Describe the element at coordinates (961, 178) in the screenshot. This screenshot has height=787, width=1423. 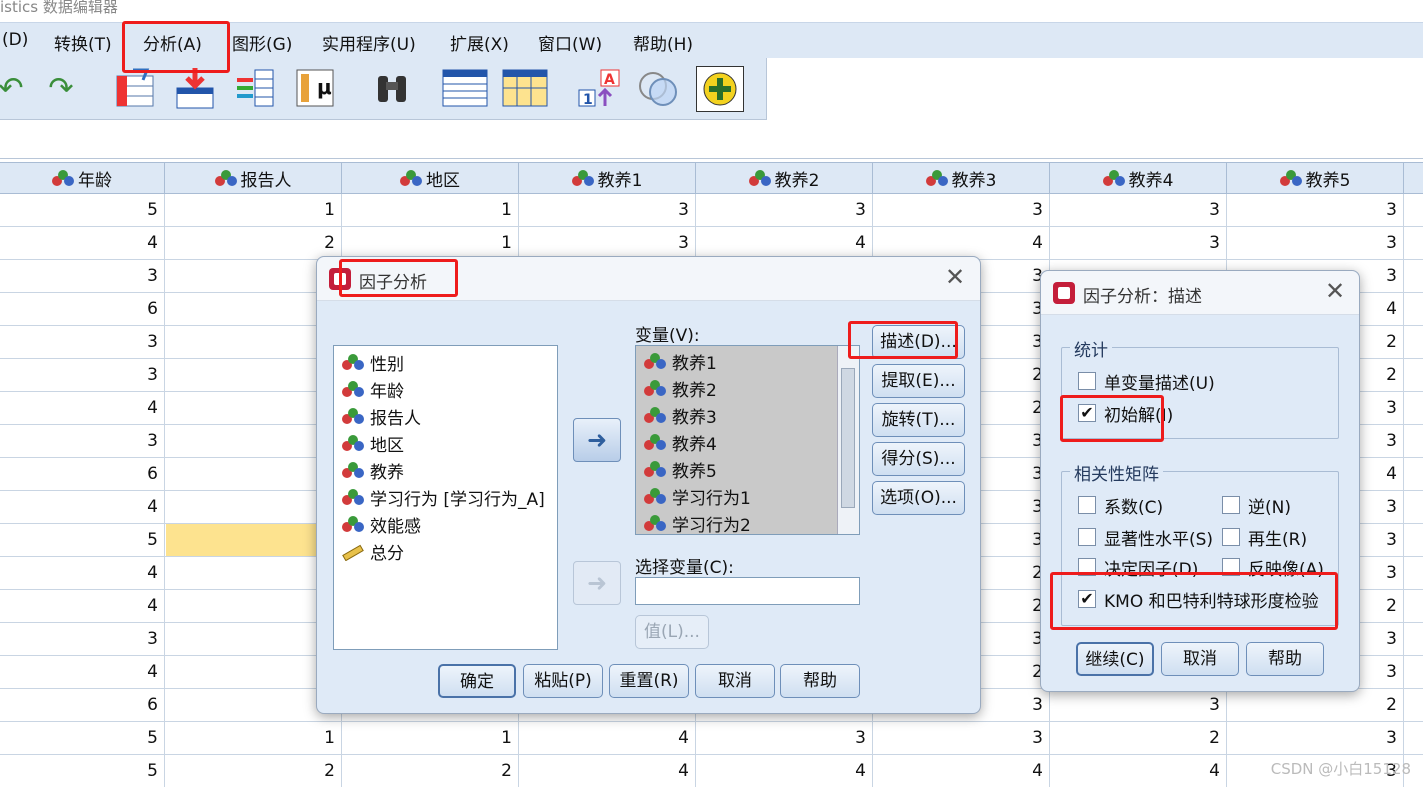
I see `column-header: 教养3` at that location.